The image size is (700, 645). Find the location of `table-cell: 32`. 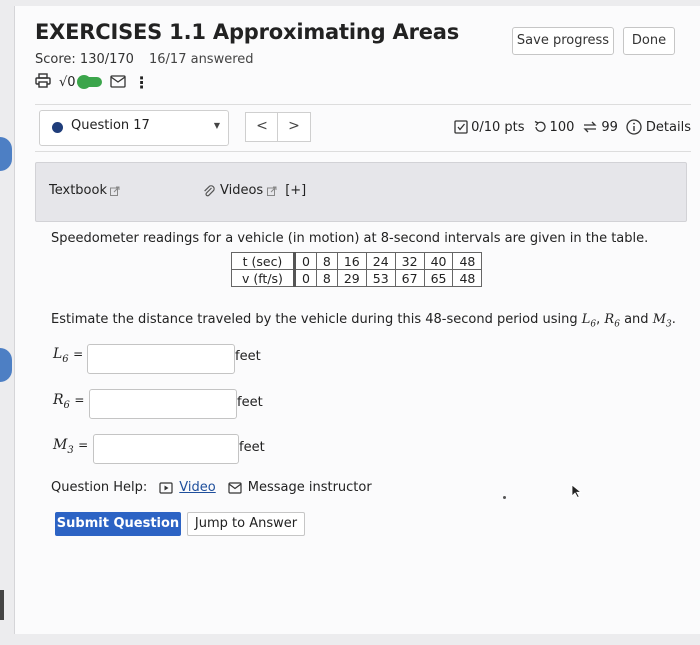

table-cell: 32 is located at coordinates (409, 261).